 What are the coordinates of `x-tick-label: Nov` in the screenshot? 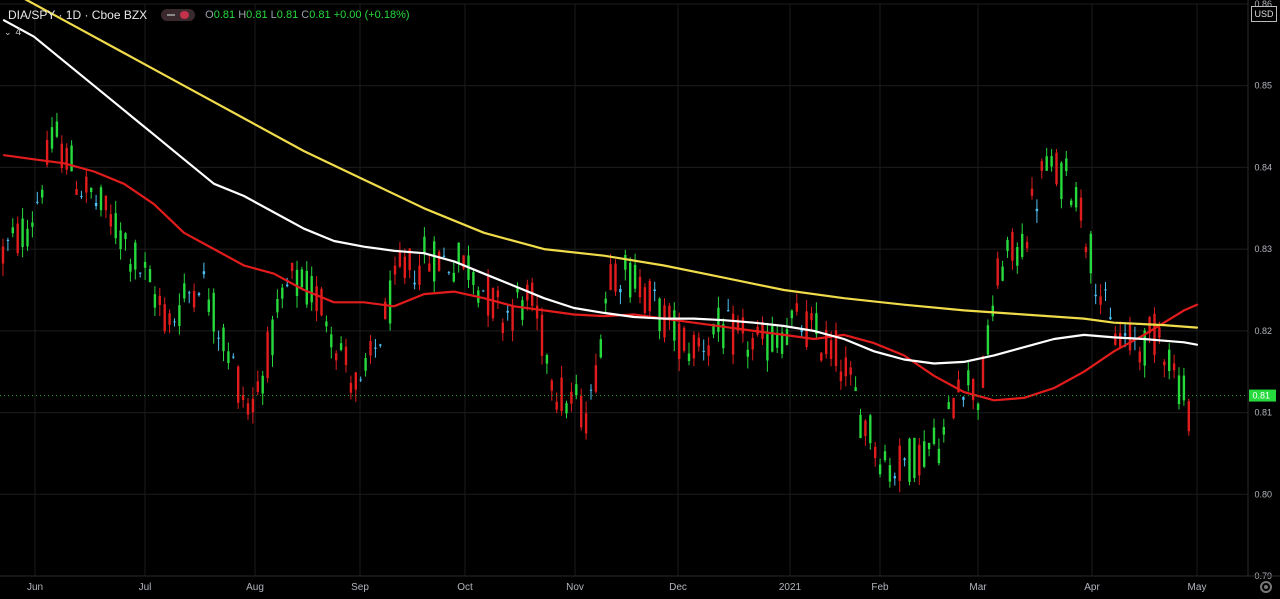 It's located at (575, 587).